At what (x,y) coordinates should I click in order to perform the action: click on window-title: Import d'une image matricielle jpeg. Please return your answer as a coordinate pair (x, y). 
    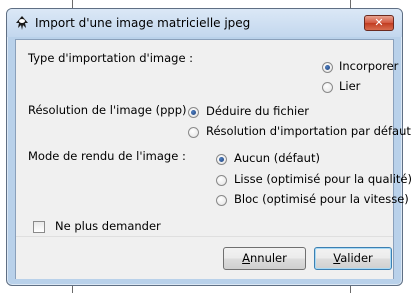
    Looking at the image, I should click on (143, 23).